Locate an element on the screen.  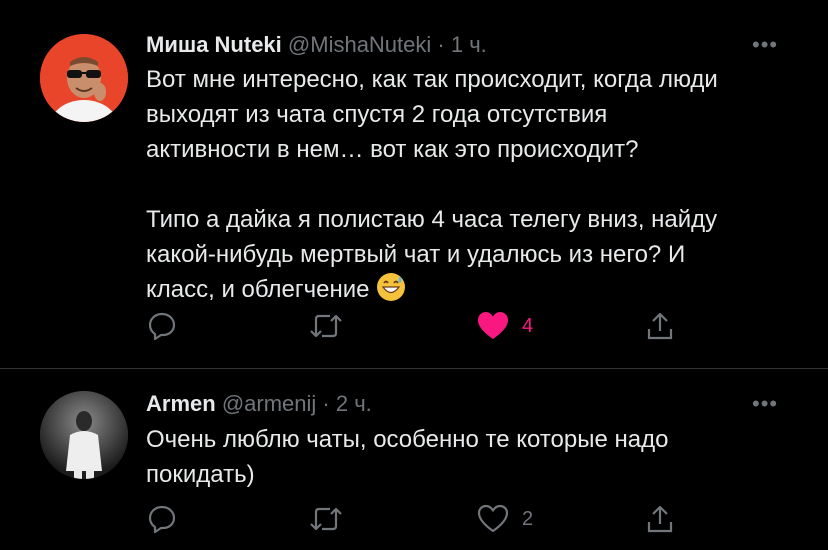
tweet-header: Миша Nuteki @MishaNuteki · 1 ч. is located at coordinates (316, 45).